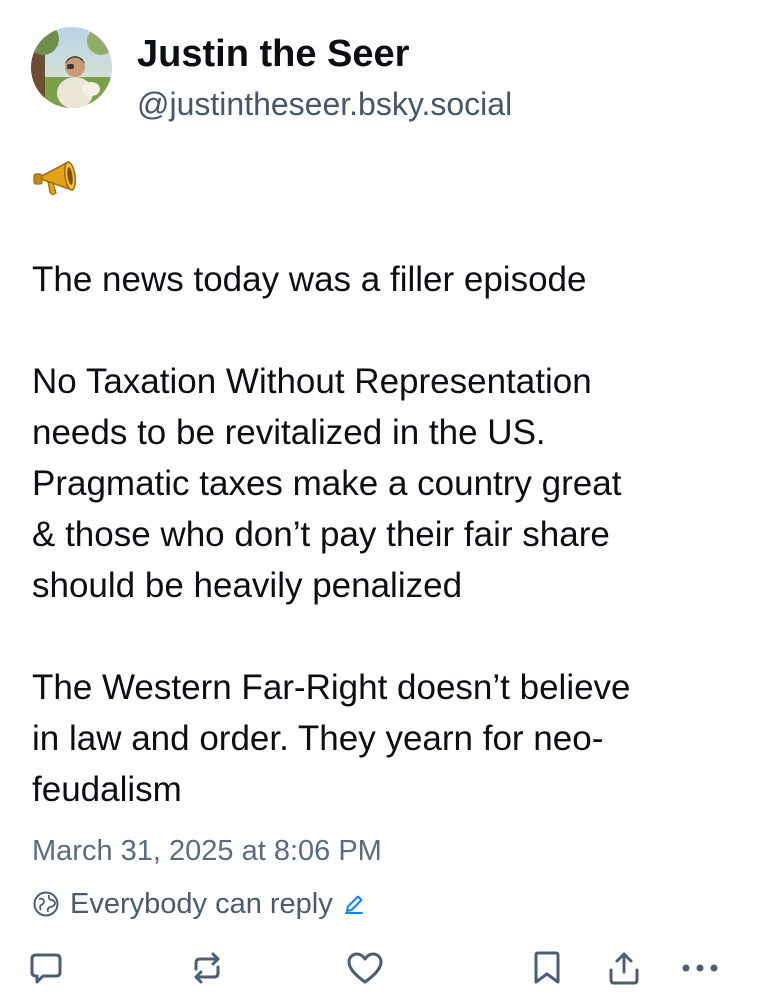  I want to click on ellipsis-icon, so click(700, 968).